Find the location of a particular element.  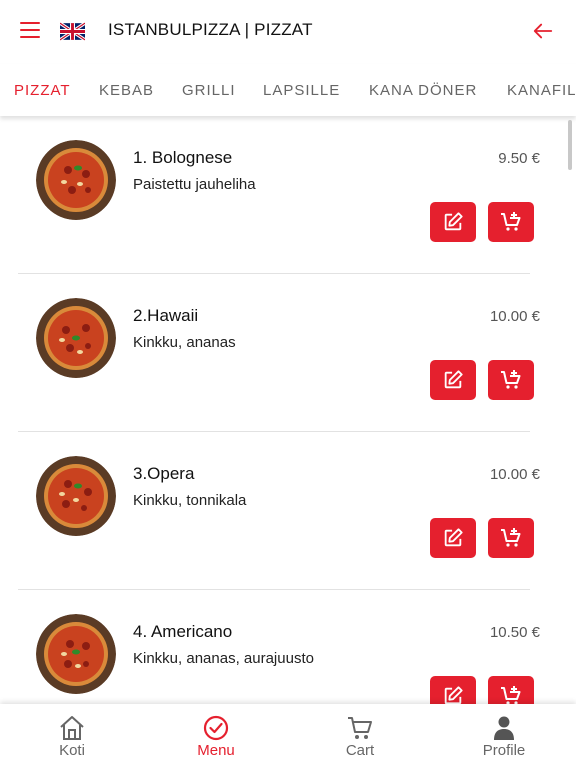

nav-label: Cart is located at coordinates (360, 750).